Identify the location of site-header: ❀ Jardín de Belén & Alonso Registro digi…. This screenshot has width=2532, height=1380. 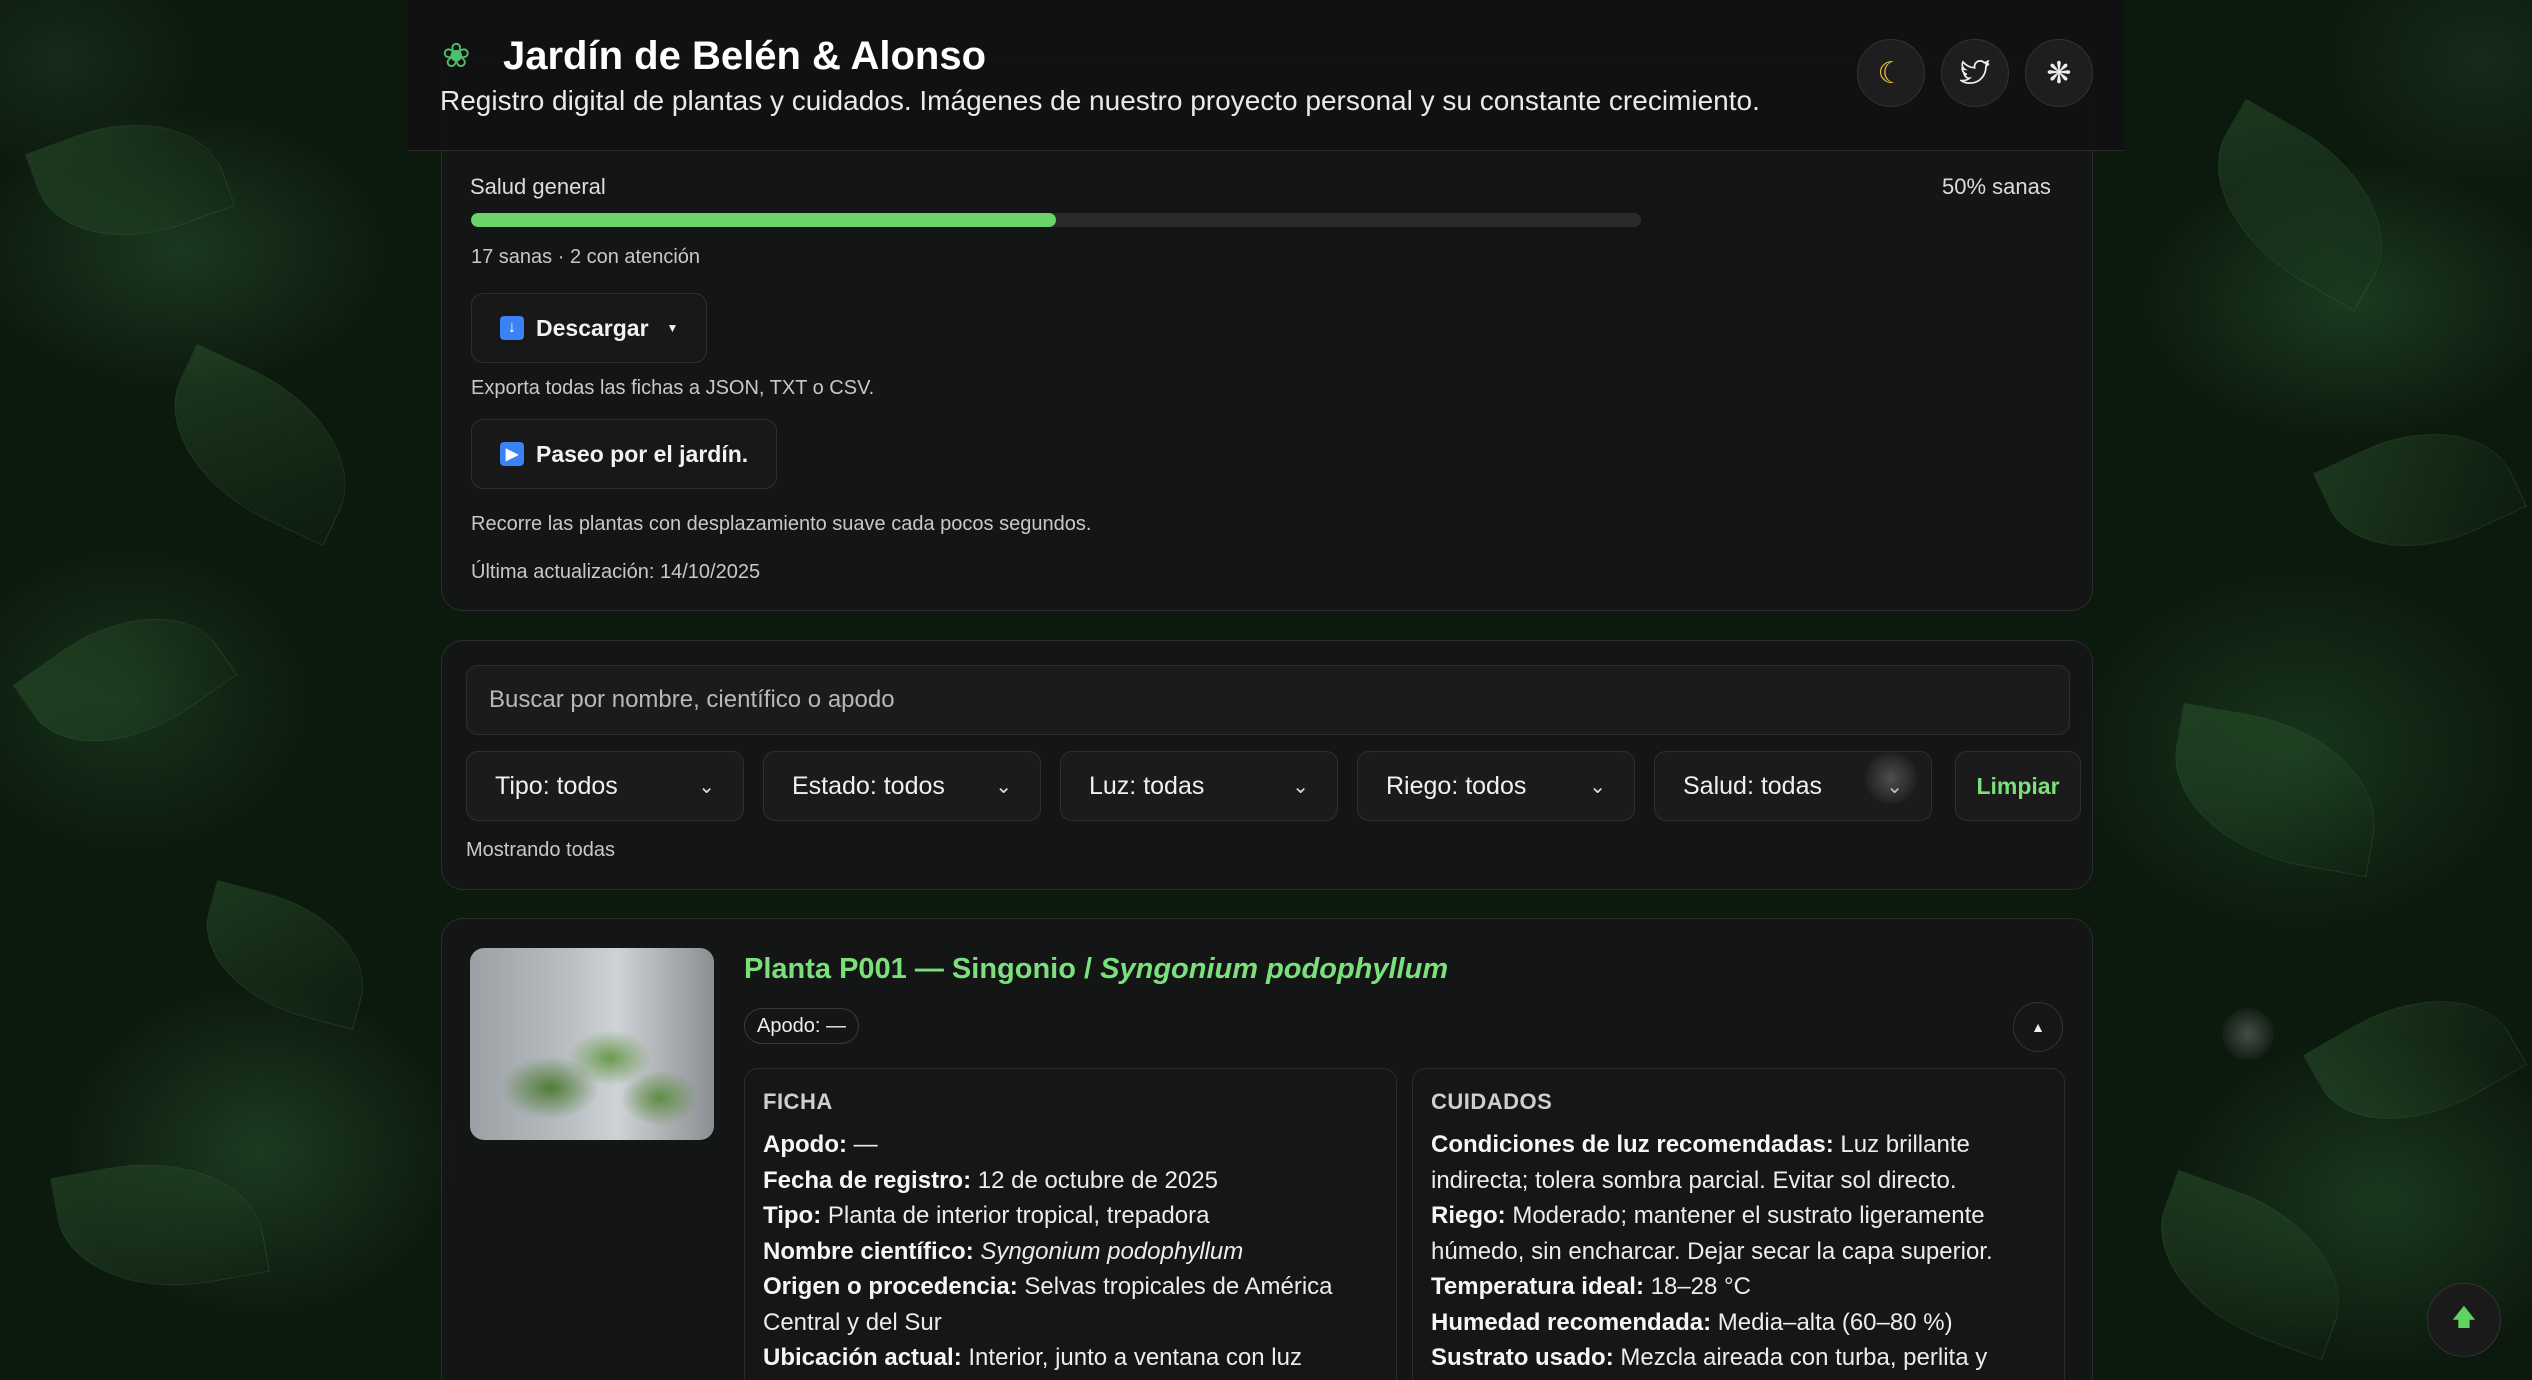
(1266, 75).